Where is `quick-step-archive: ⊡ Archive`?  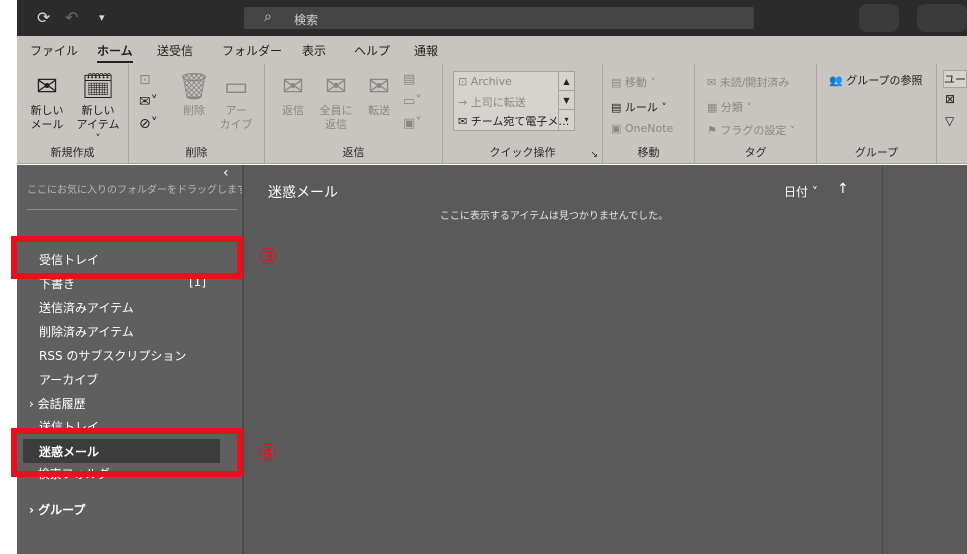
quick-step-archive: ⊡ Archive is located at coordinates (485, 81).